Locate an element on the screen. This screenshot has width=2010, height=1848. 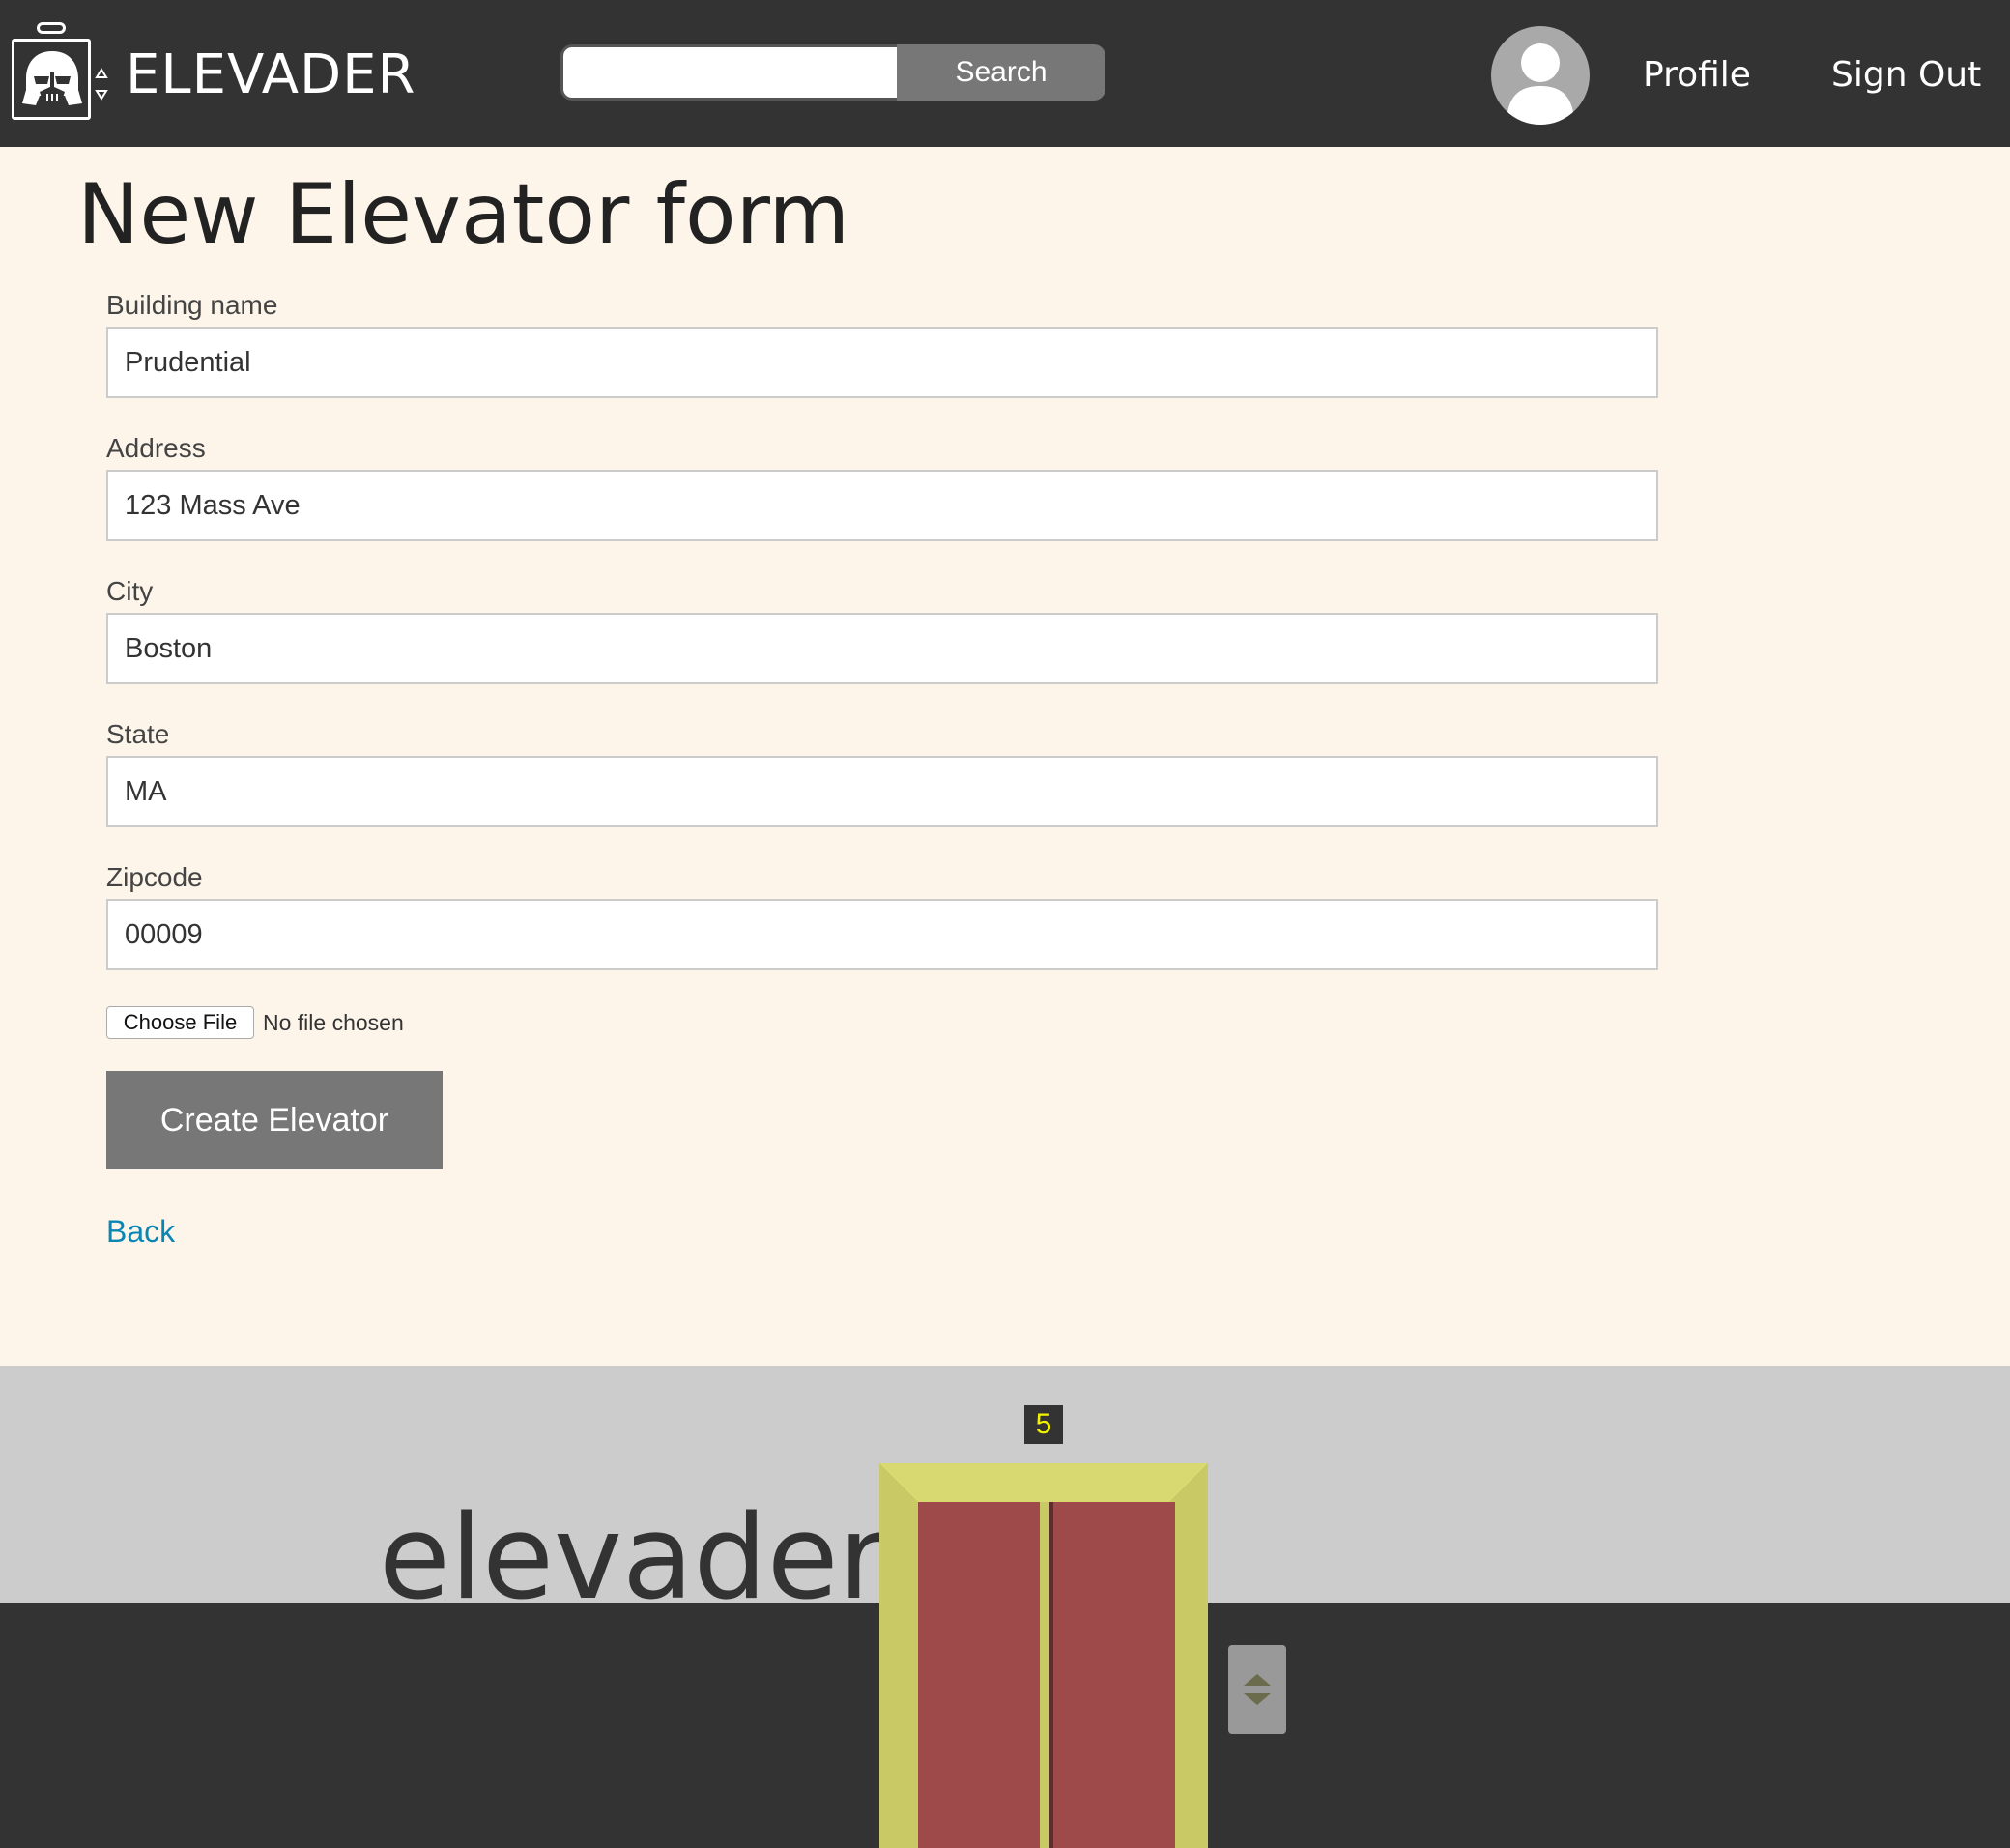
elevator-door-seam is located at coordinates (1051, 1675).